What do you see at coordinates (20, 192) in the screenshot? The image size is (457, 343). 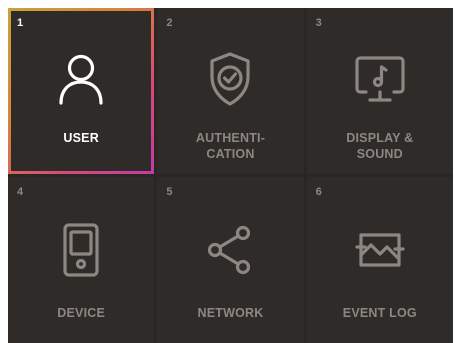 I see `tile-number: 4` at bounding box center [20, 192].